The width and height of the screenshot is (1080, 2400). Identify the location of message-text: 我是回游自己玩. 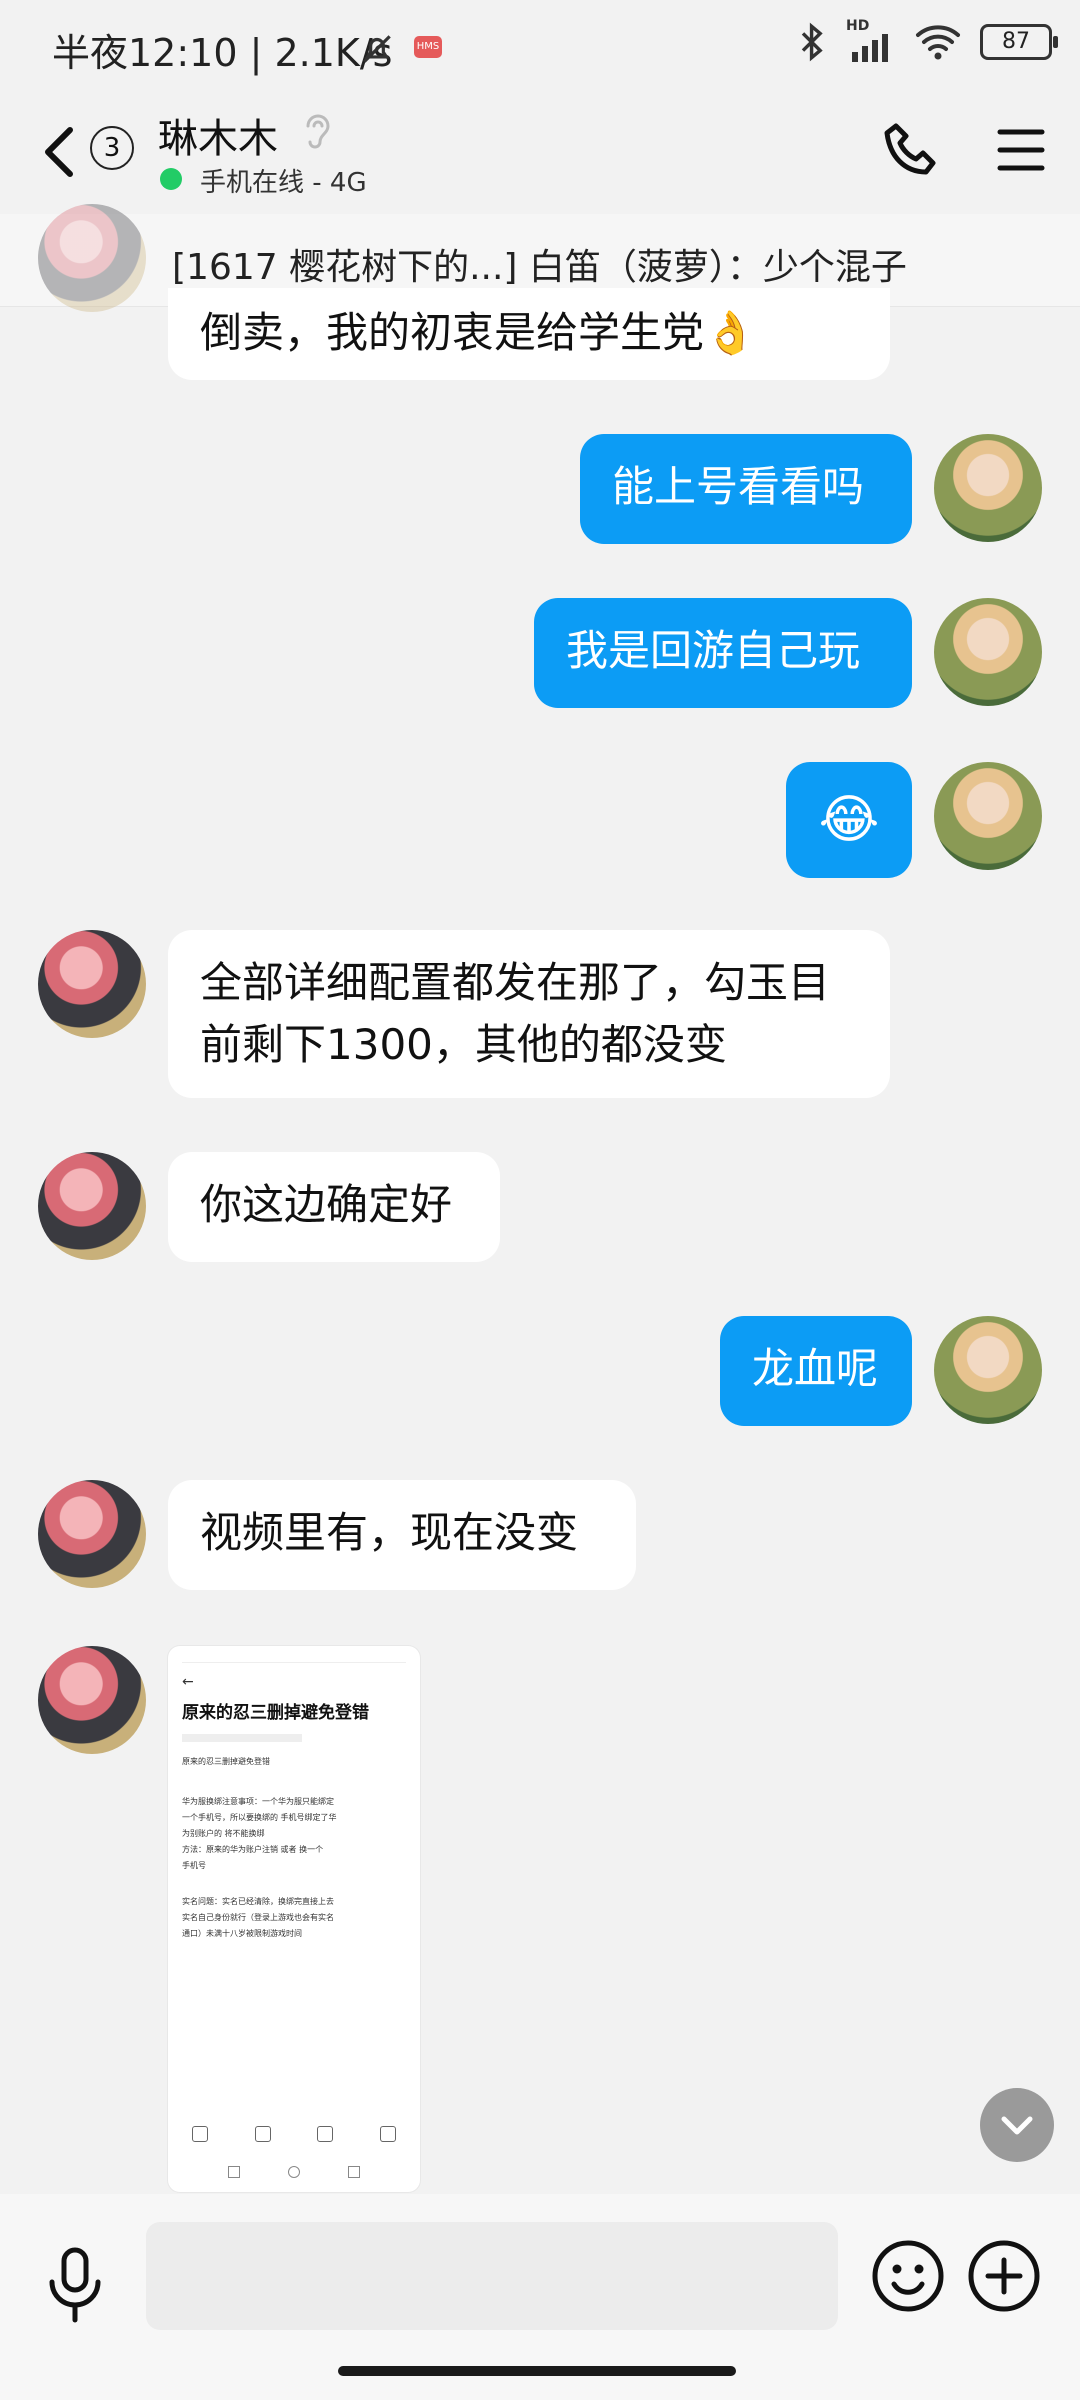
(713, 650).